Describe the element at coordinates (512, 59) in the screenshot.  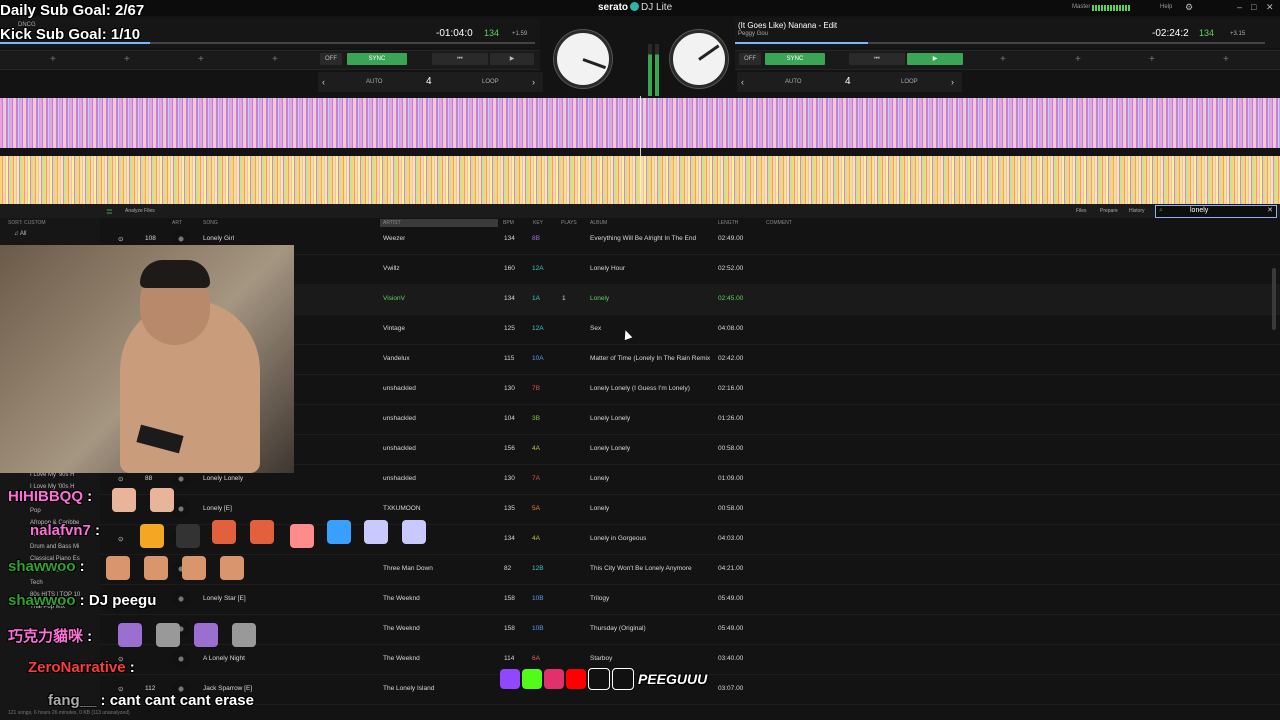
I see `deck-left-play-button: ▶` at that location.